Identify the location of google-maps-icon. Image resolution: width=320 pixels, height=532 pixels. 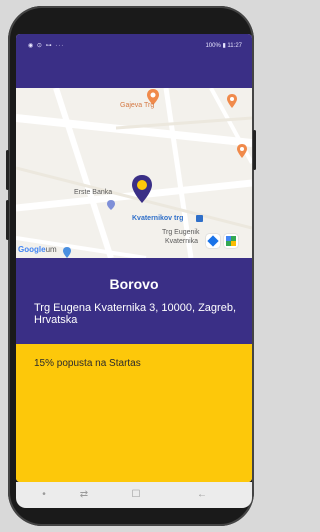
(231, 241).